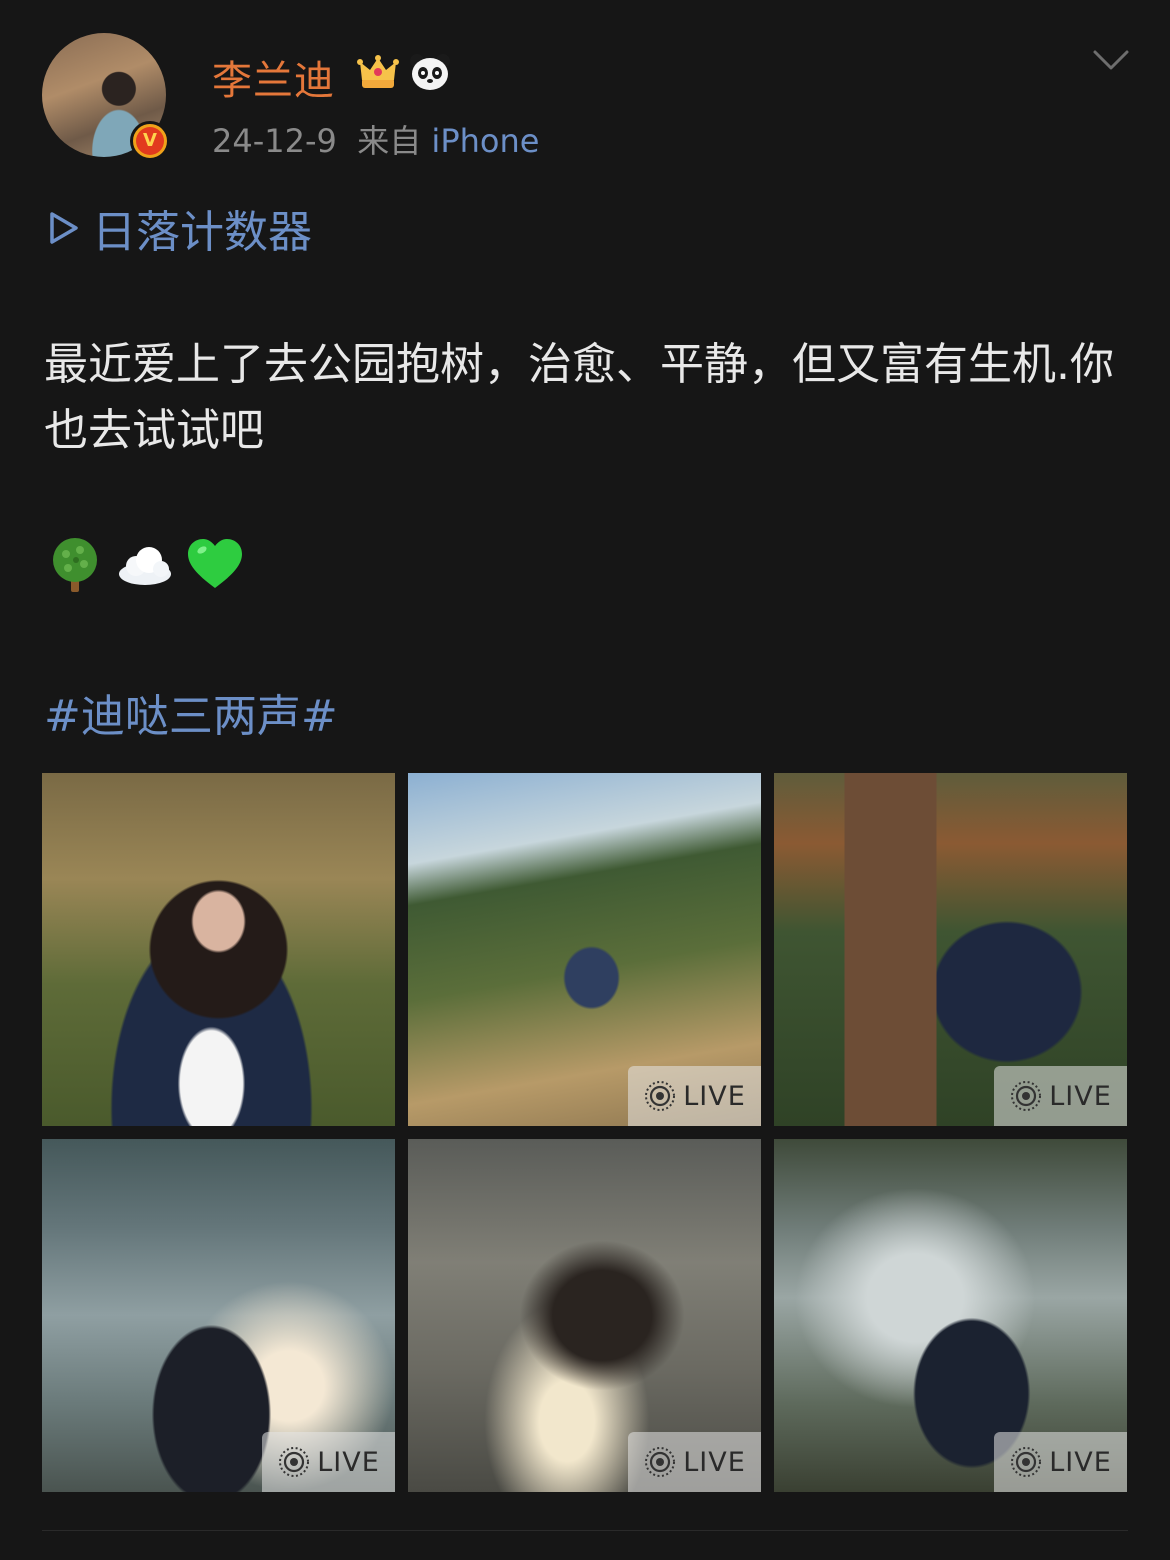  What do you see at coordinates (950, 1315) in the screenshot?
I see `photo-6: LIVE` at bounding box center [950, 1315].